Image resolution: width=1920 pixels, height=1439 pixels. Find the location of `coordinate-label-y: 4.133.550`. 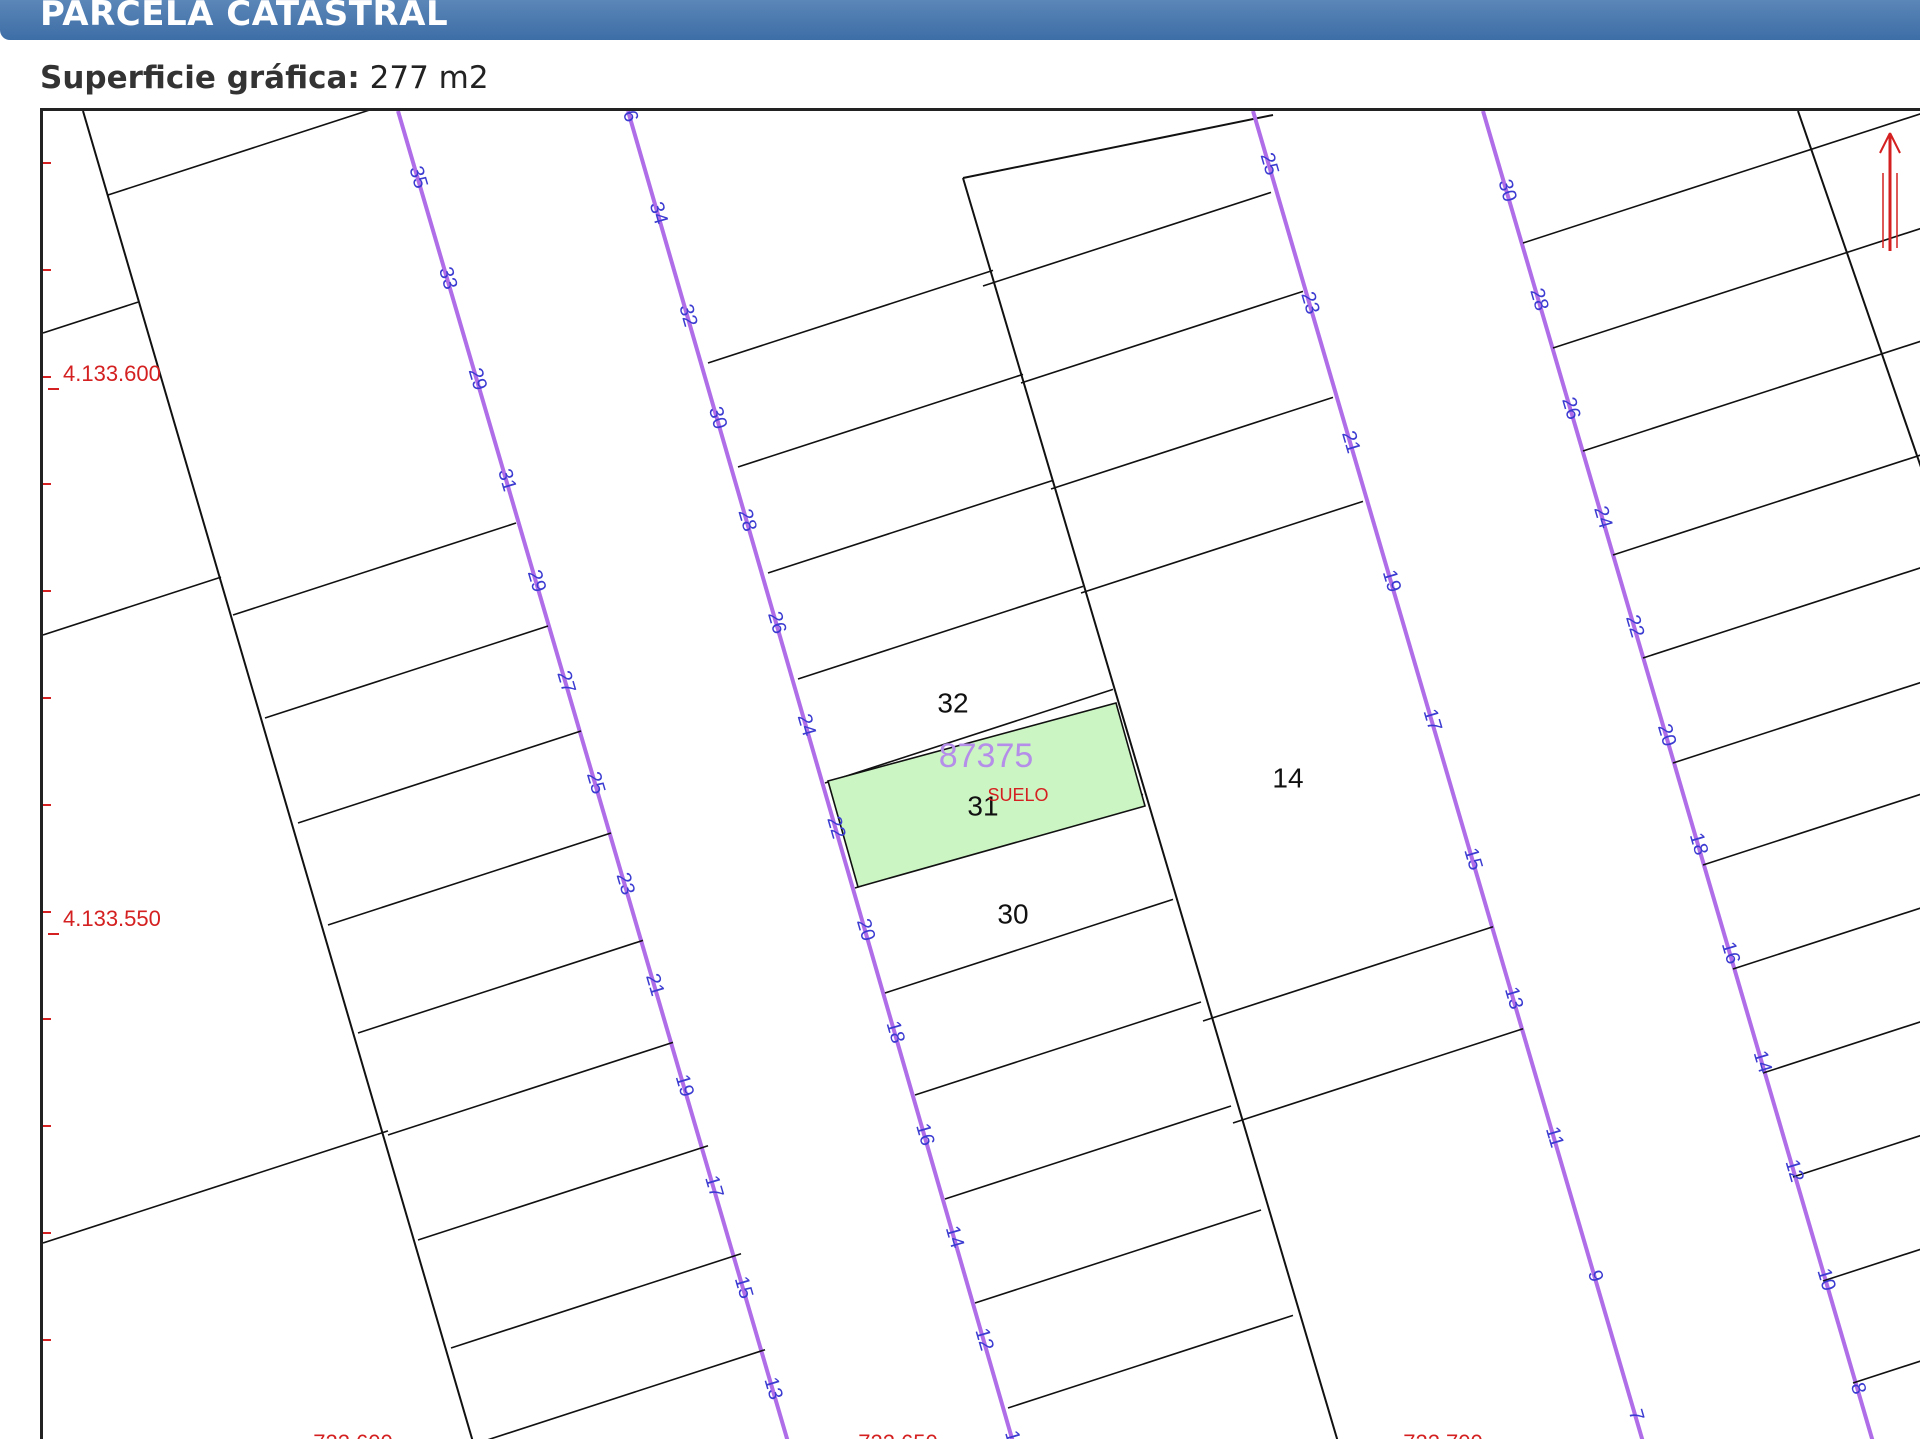

coordinate-label-y: 4.133.550 is located at coordinates (112, 918).